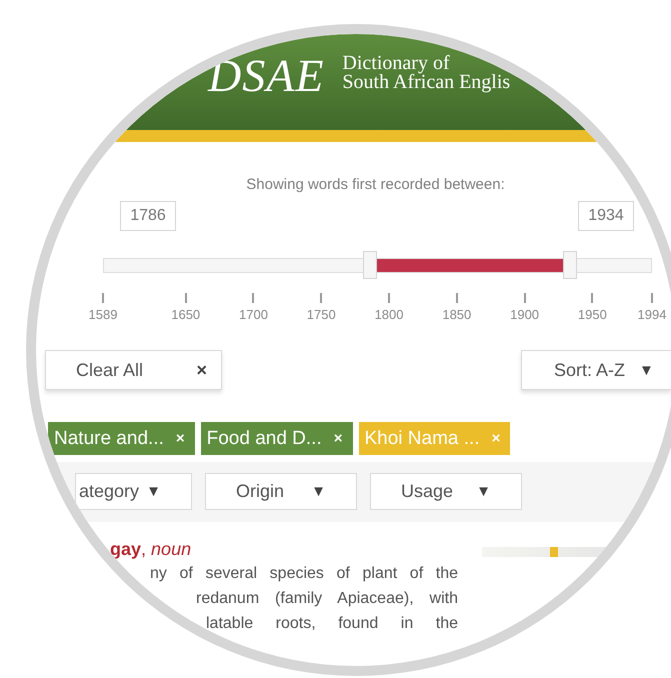 The height and width of the screenshot is (678, 671). What do you see at coordinates (606, 216) in the screenshot?
I see `end-year-field: 1934` at bounding box center [606, 216].